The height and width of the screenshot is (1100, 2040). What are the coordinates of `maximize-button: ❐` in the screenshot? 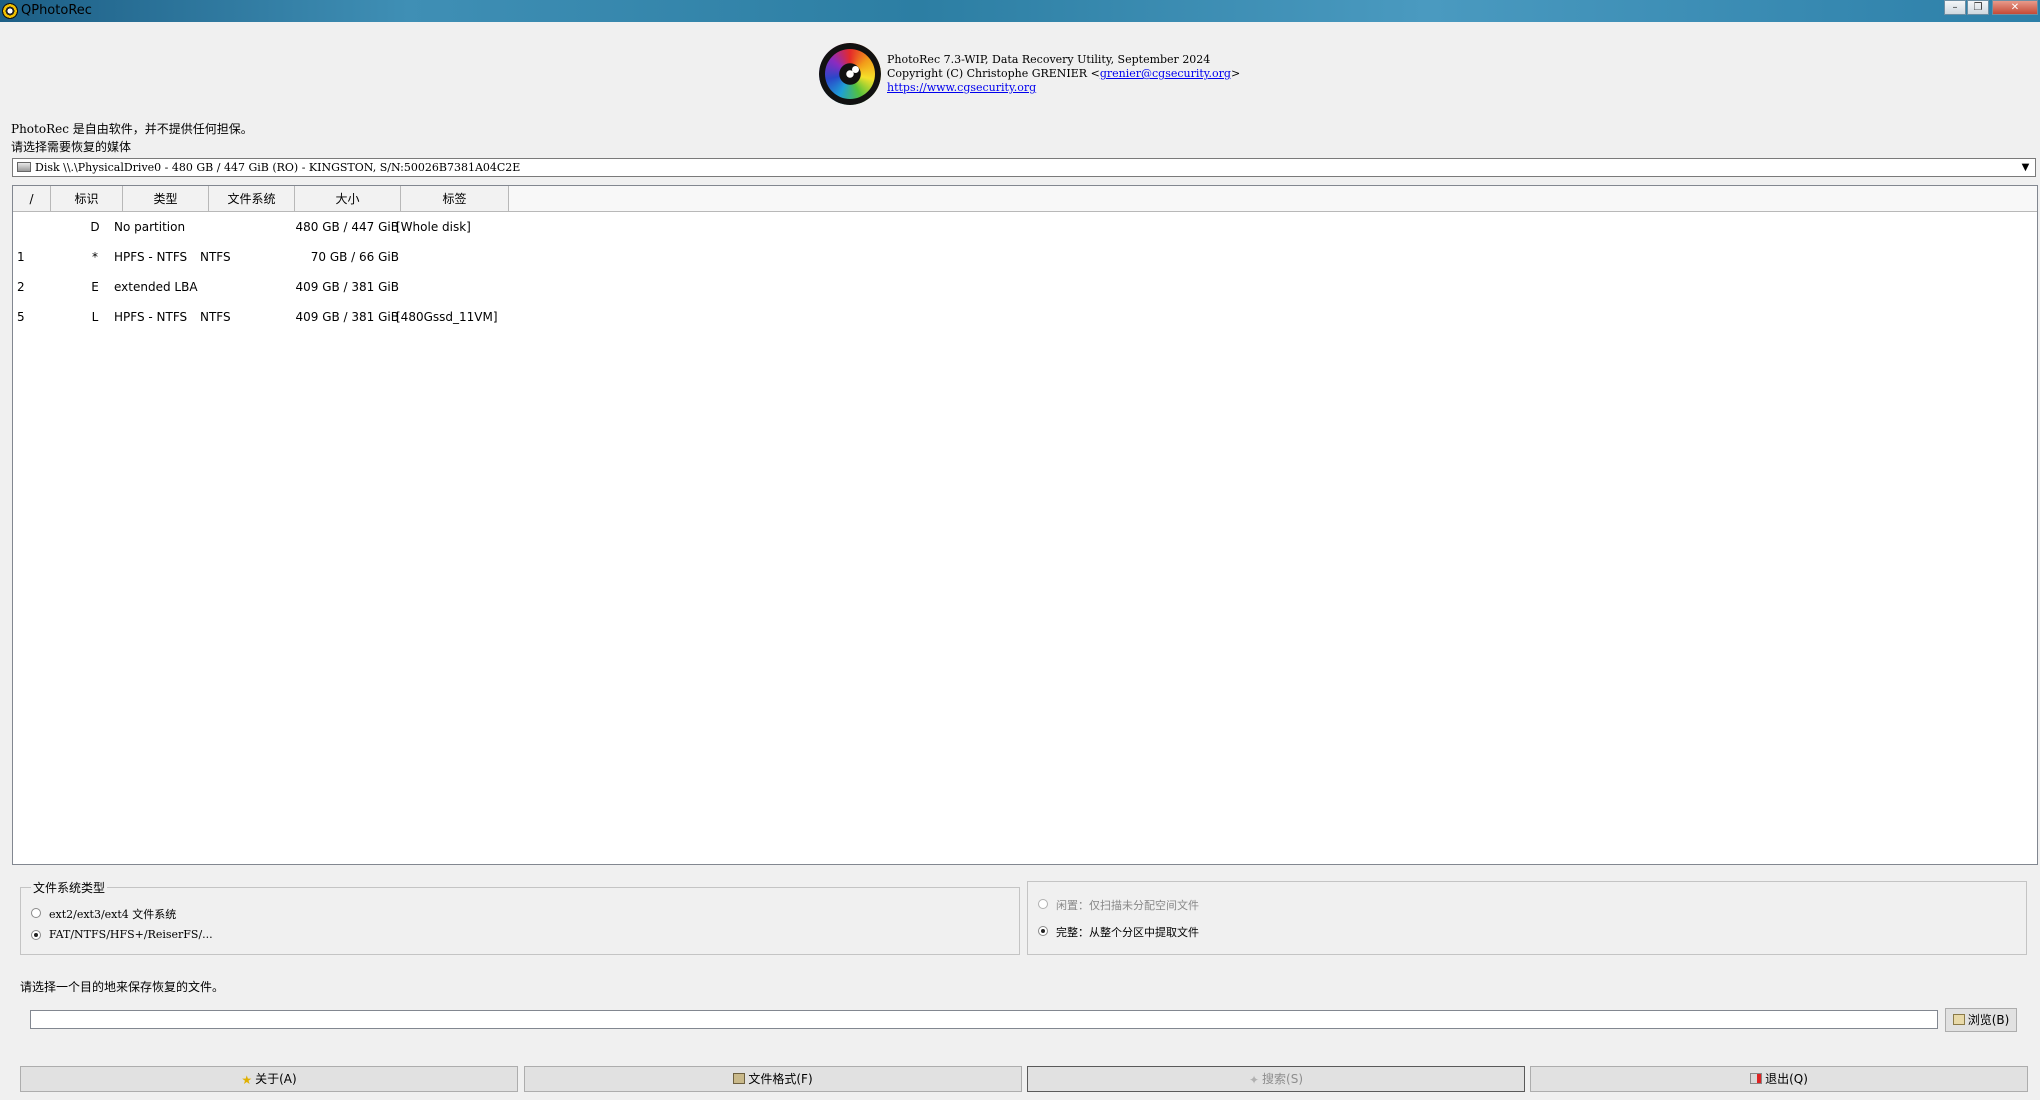 It's located at (1978, 7).